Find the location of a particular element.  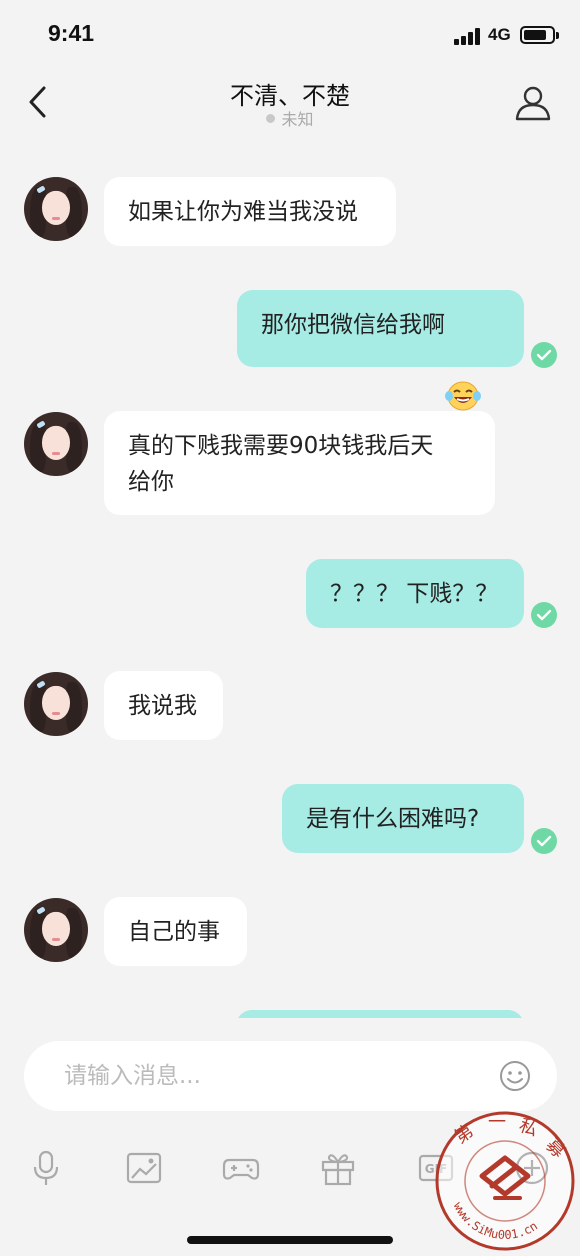

signal-icon is located at coordinates (468, 36).